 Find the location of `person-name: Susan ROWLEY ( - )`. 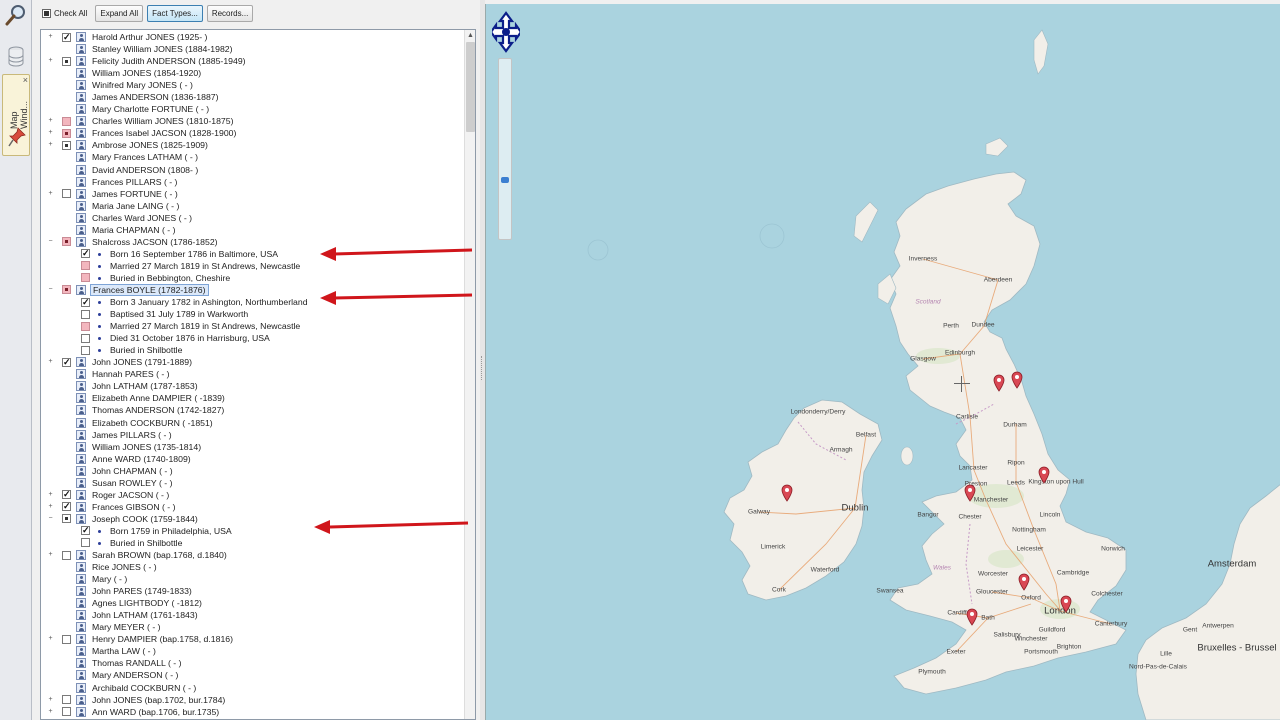

person-name: Susan ROWLEY ( - ) is located at coordinates (132, 483).